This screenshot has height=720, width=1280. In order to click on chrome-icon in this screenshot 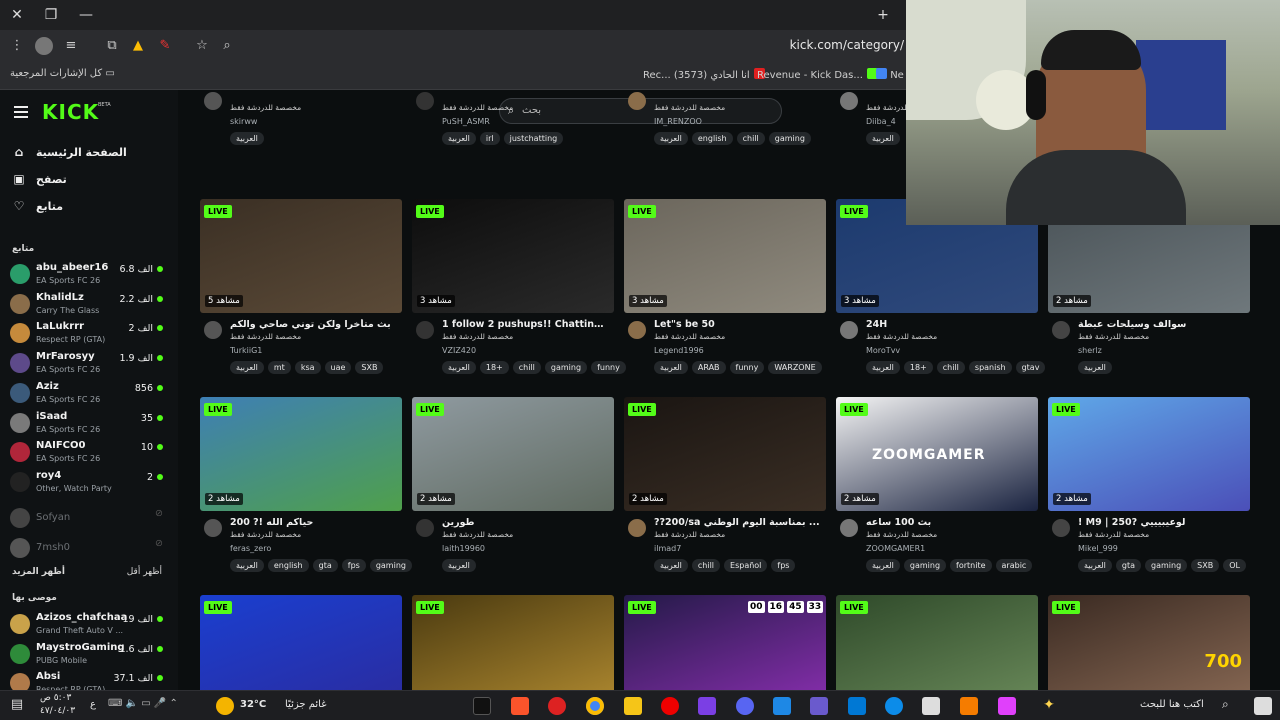, I will do `click(595, 706)`.